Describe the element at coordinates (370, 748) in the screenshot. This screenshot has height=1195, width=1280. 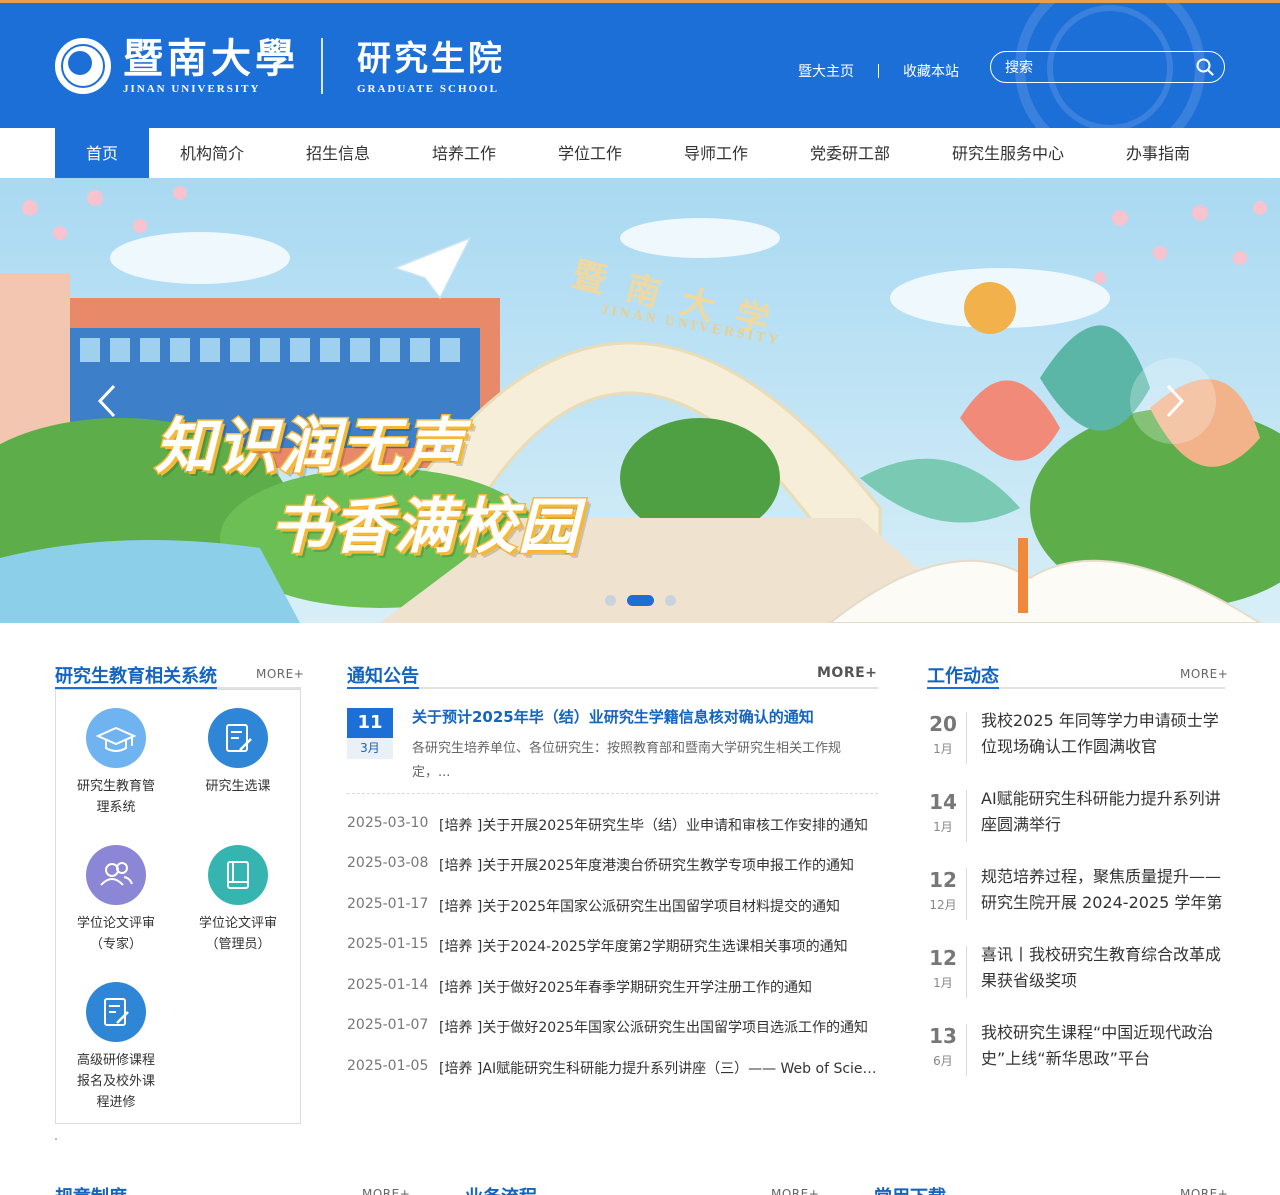
I see `feature-month: 3月` at that location.